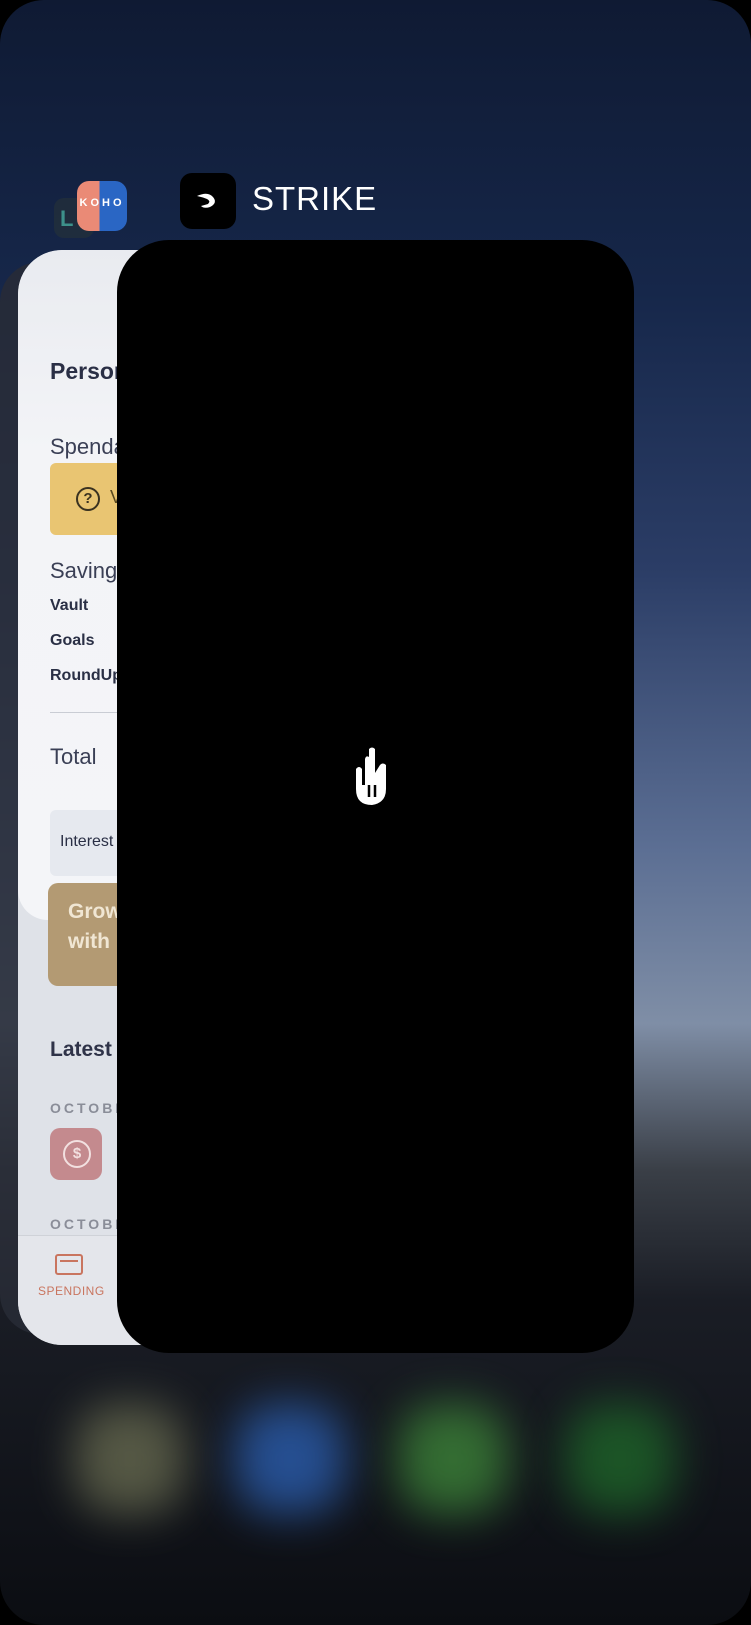  Describe the element at coordinates (371, 776) in the screenshot. I see `strike-hand-icon` at that location.